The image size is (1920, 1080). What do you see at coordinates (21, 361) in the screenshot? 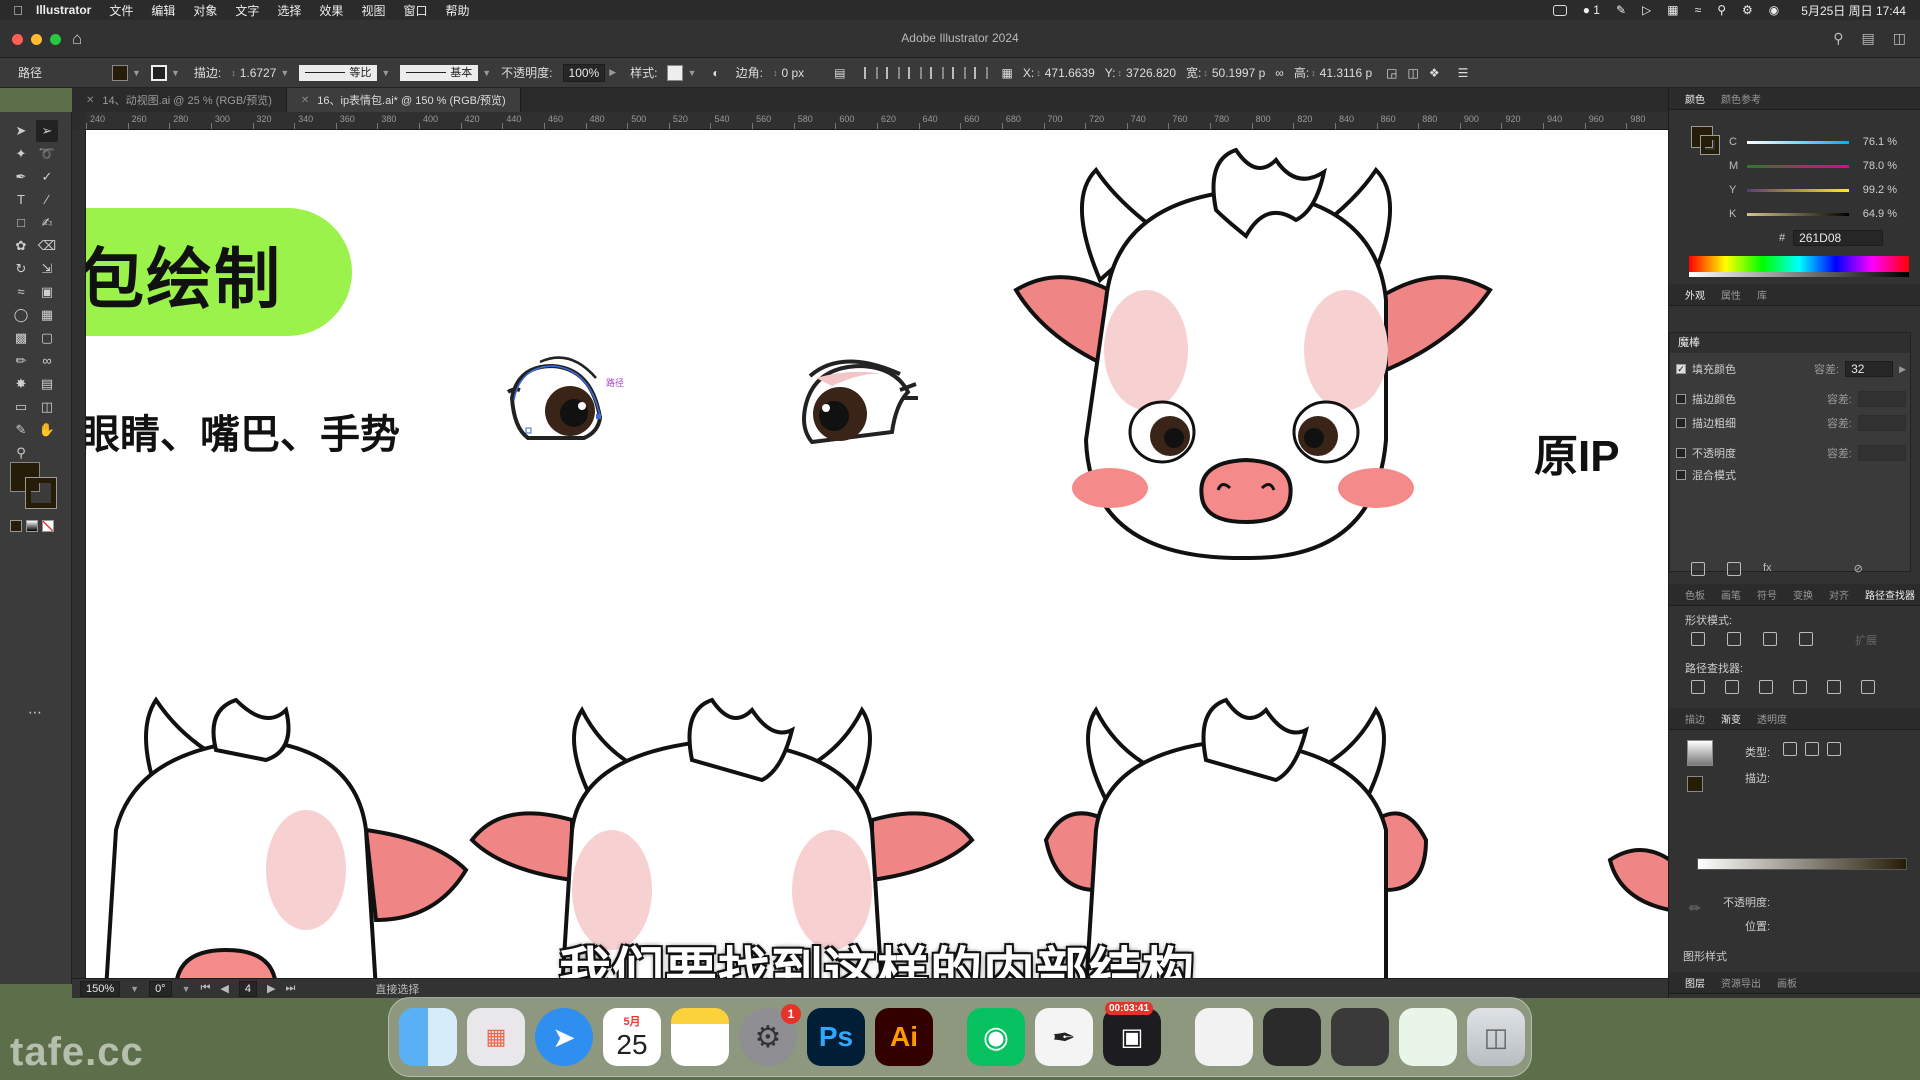
I see `eyedropper-tool-icon: ✏` at bounding box center [21, 361].